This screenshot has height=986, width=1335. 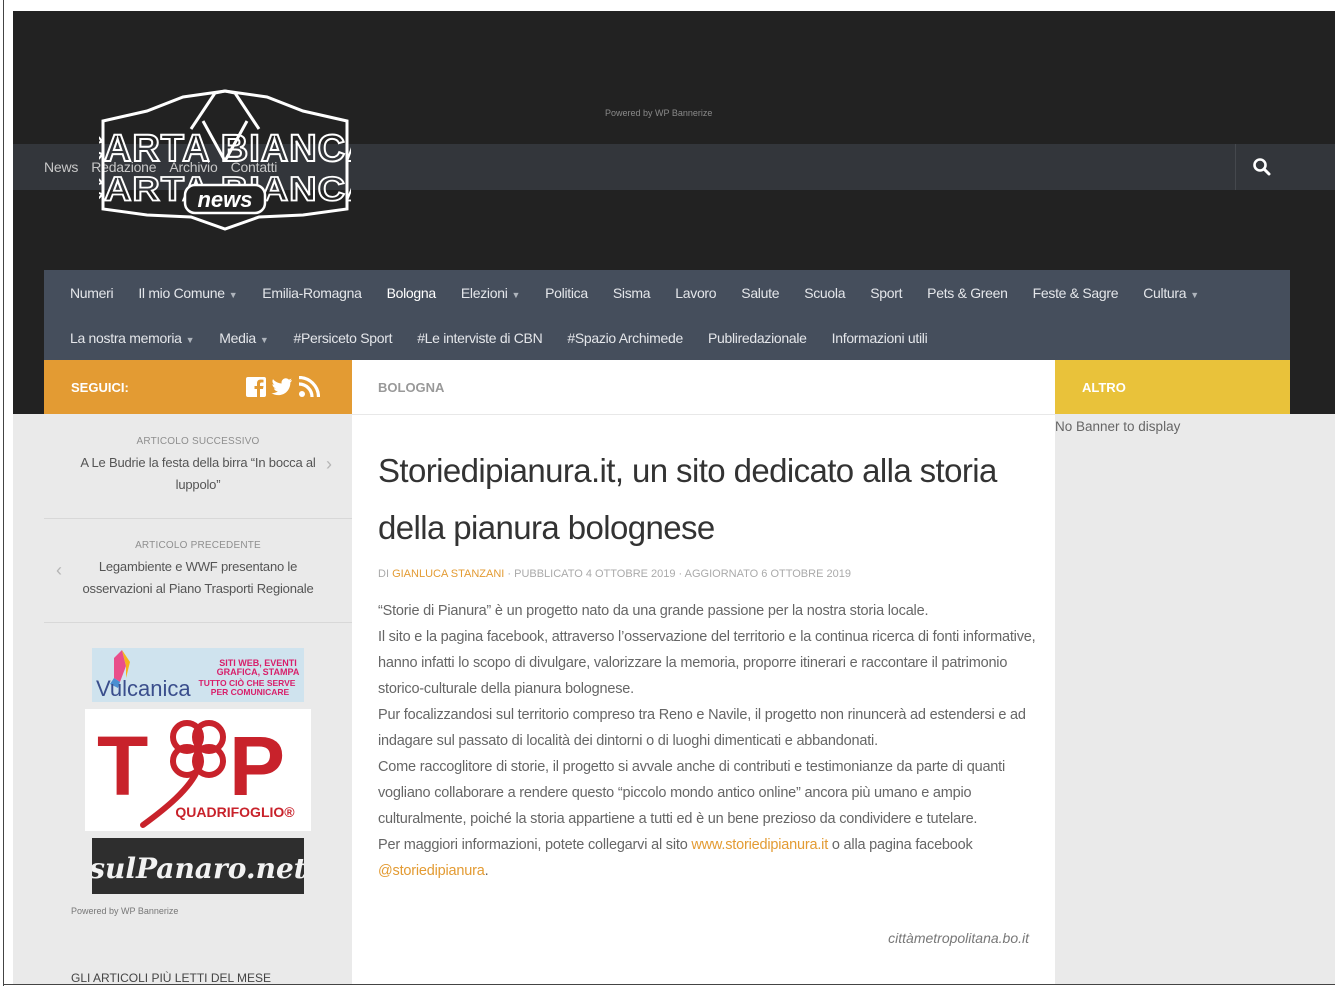 I want to click on site-logo: CARTA BIANCA CARTA BIANCA news, so click(x=225, y=160).